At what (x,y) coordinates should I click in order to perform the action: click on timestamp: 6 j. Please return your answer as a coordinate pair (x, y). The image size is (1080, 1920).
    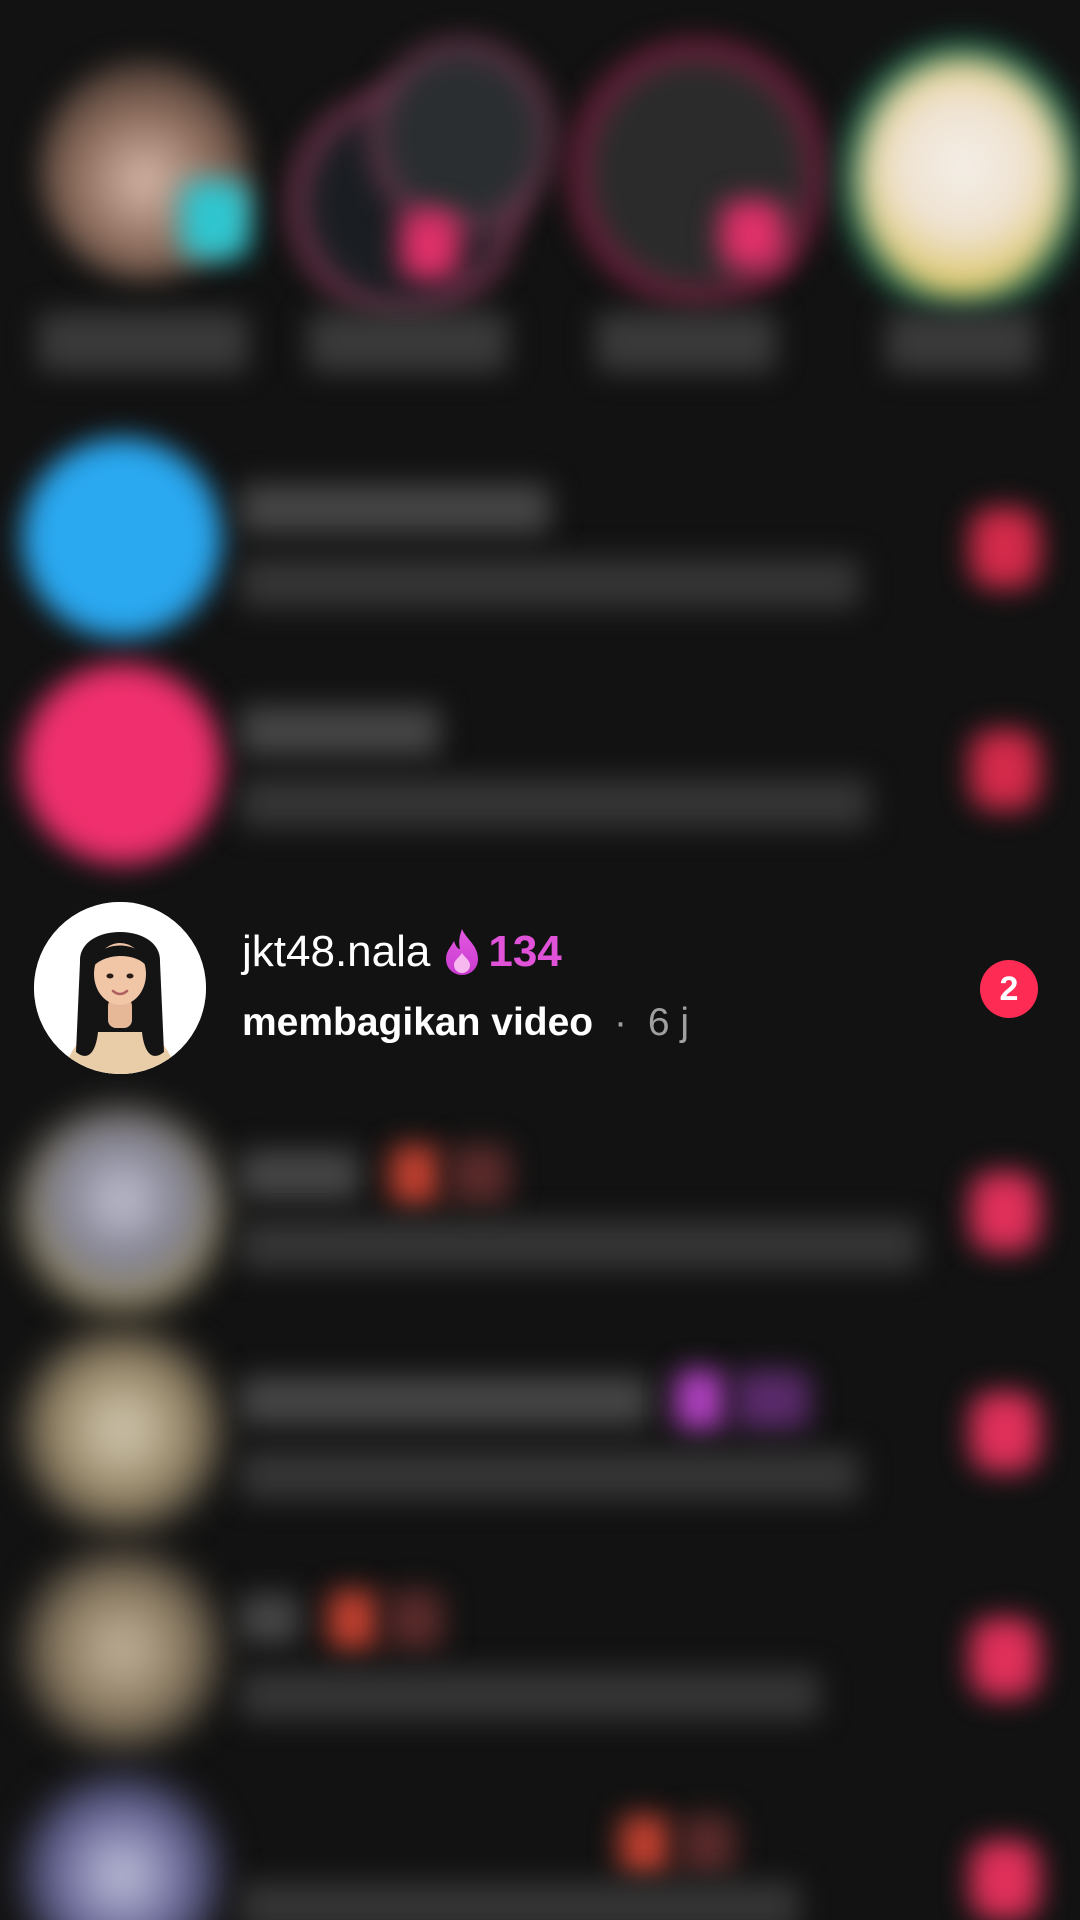
    Looking at the image, I should click on (668, 1022).